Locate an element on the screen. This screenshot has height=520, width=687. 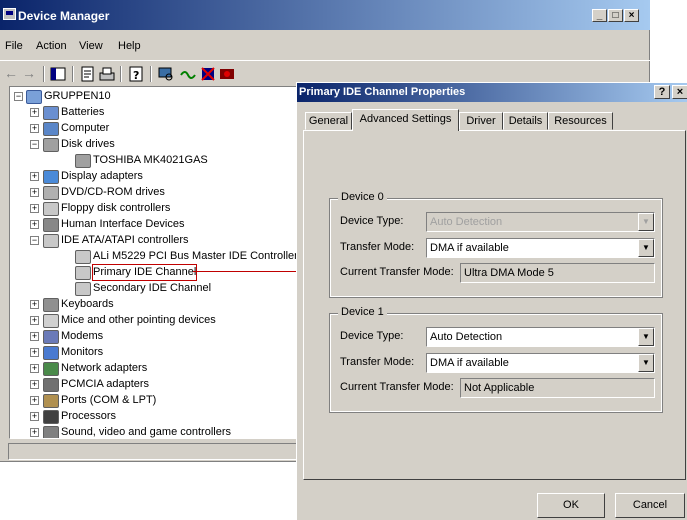
tab-details: Details is located at coordinates (525, 121).